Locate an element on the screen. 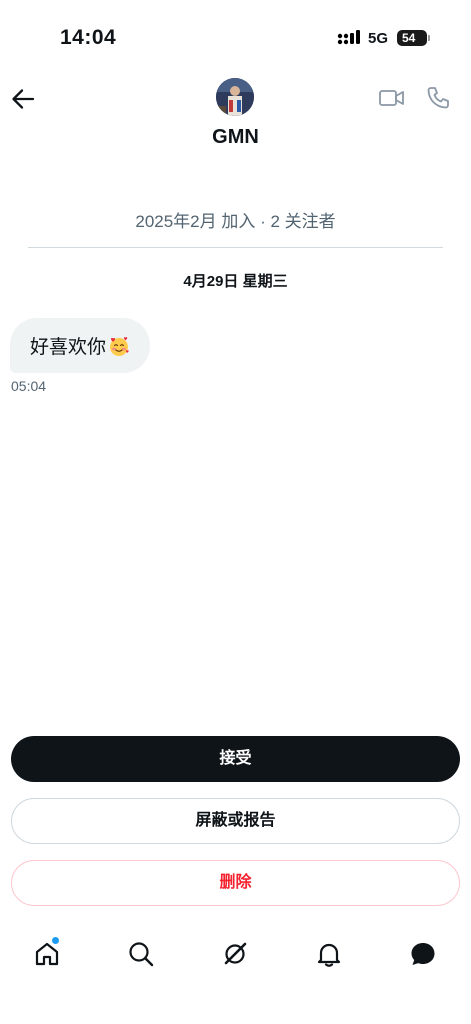 This screenshot has width=471, height=1024. battery-indicator: 54 is located at coordinates (413, 38).